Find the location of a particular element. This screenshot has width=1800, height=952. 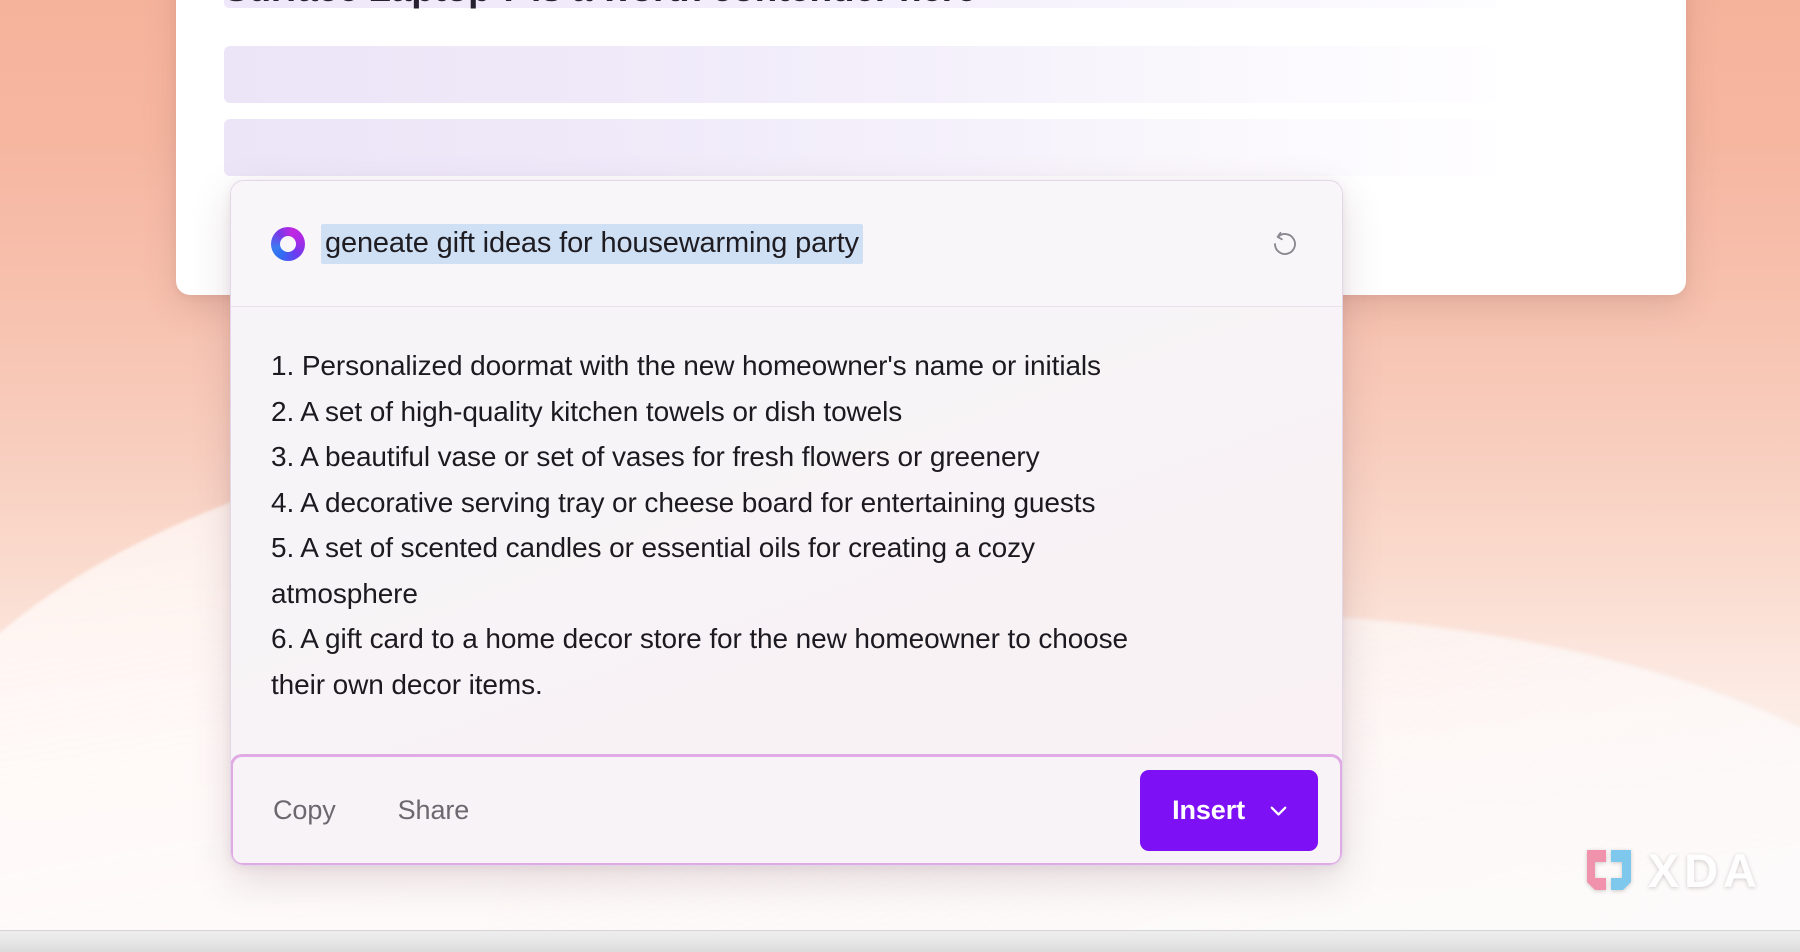

refresh-counterclockwise-icon is located at coordinates (1285, 243).